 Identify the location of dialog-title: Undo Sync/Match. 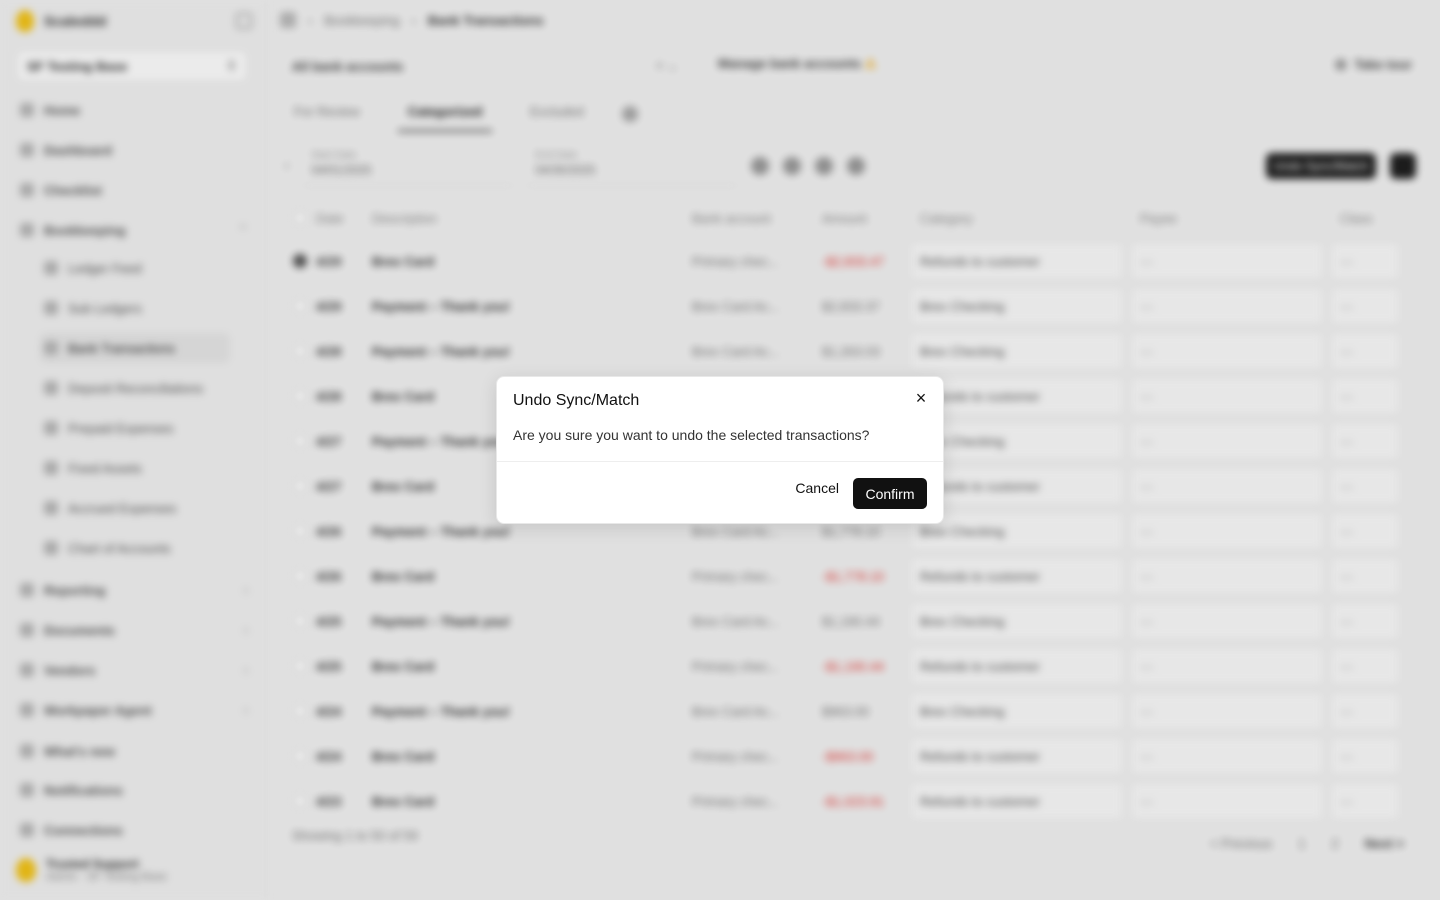
(576, 400).